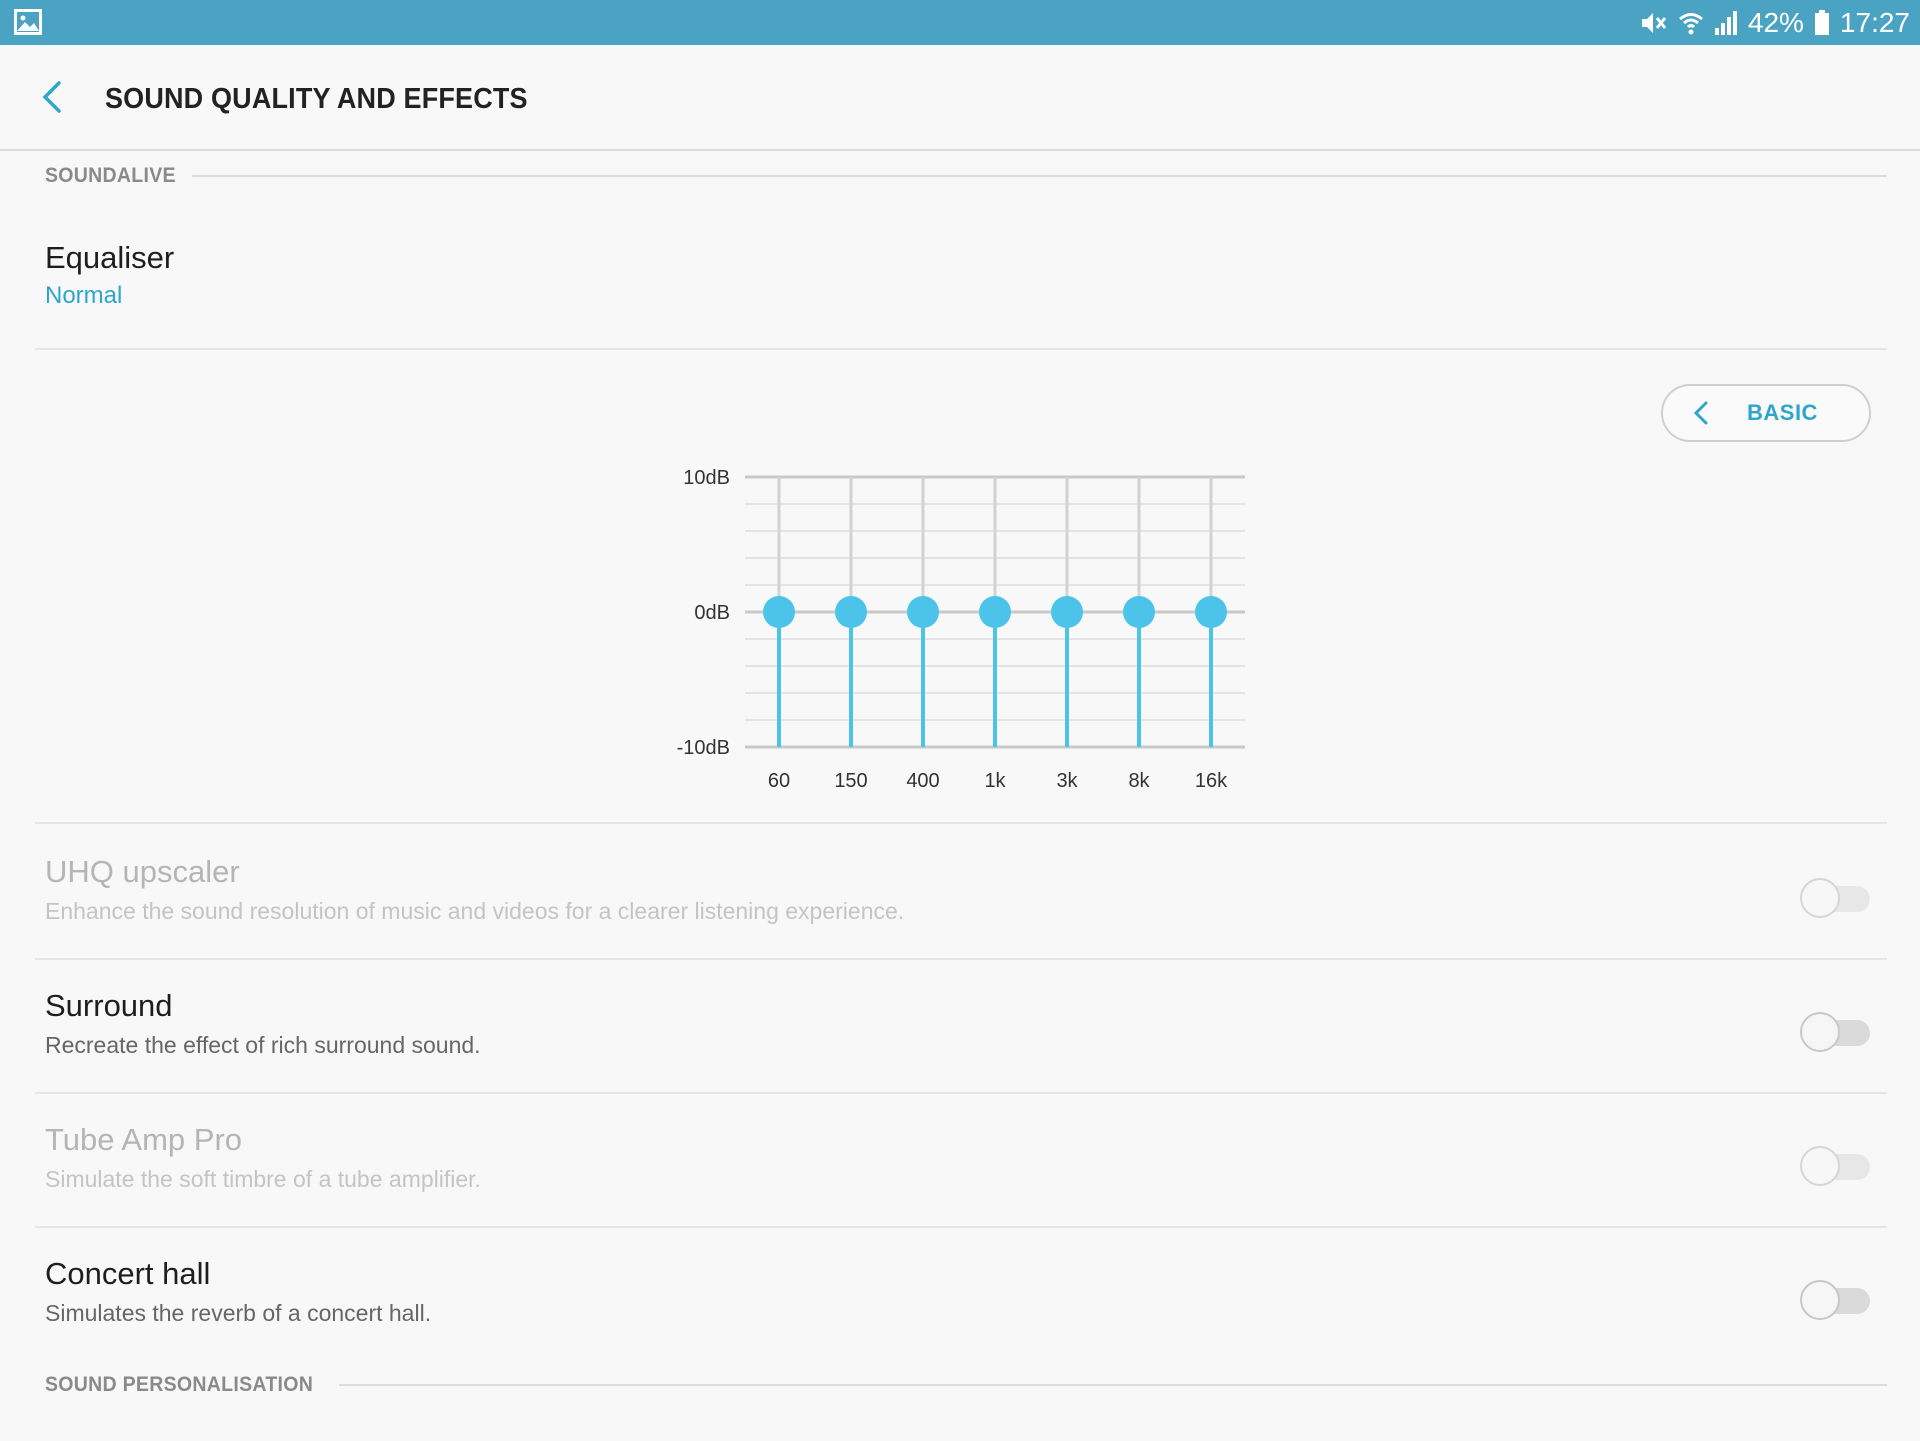  What do you see at coordinates (1775, 22) in the screenshot?
I see `battery-percent: 42%` at bounding box center [1775, 22].